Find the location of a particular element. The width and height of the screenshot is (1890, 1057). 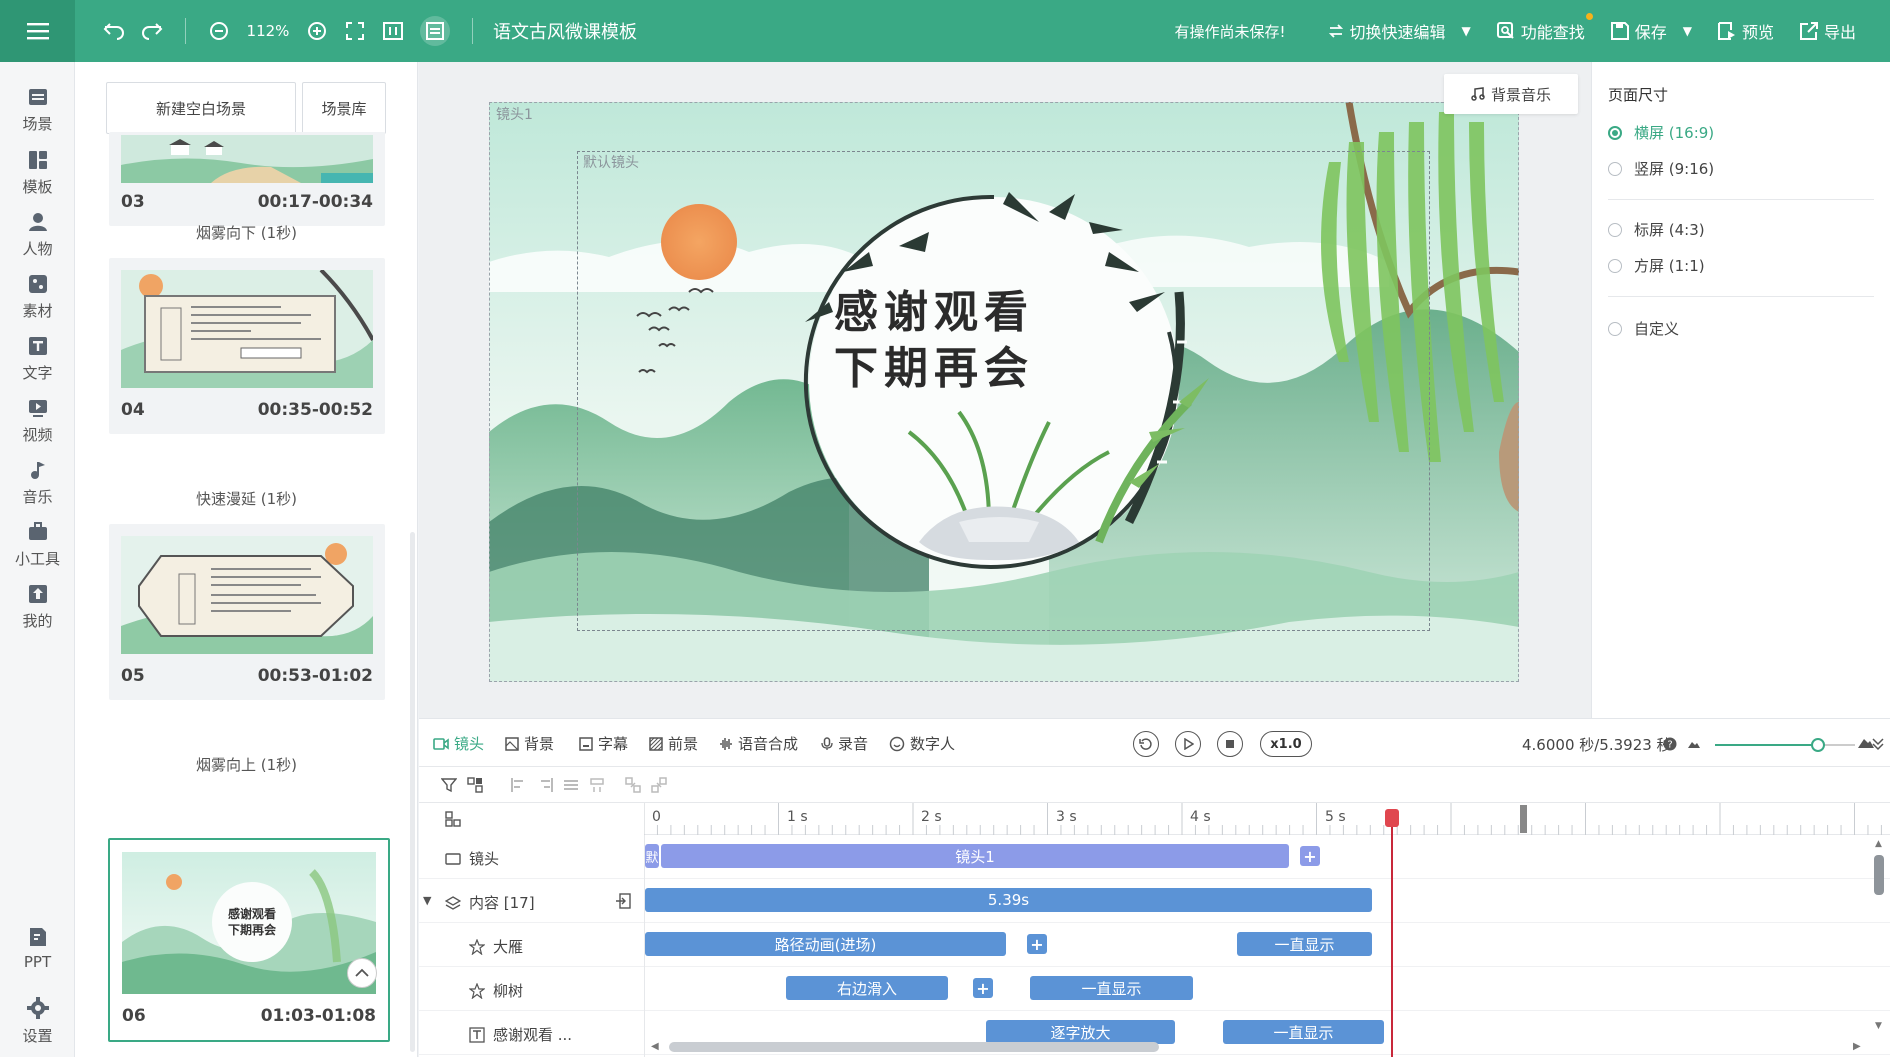

group-icon is located at coordinates (475, 785).